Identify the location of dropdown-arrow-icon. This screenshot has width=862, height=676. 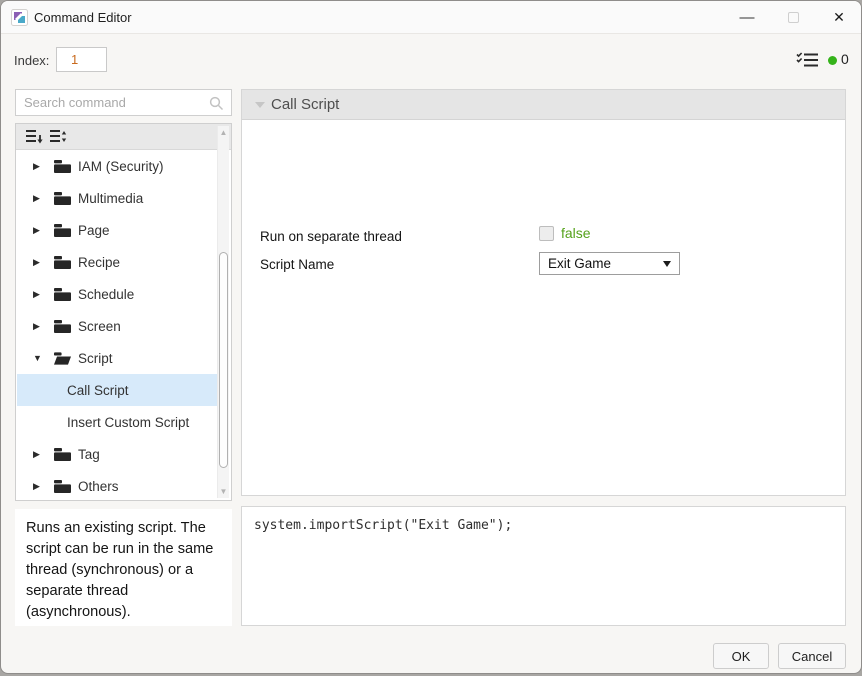
(667, 264).